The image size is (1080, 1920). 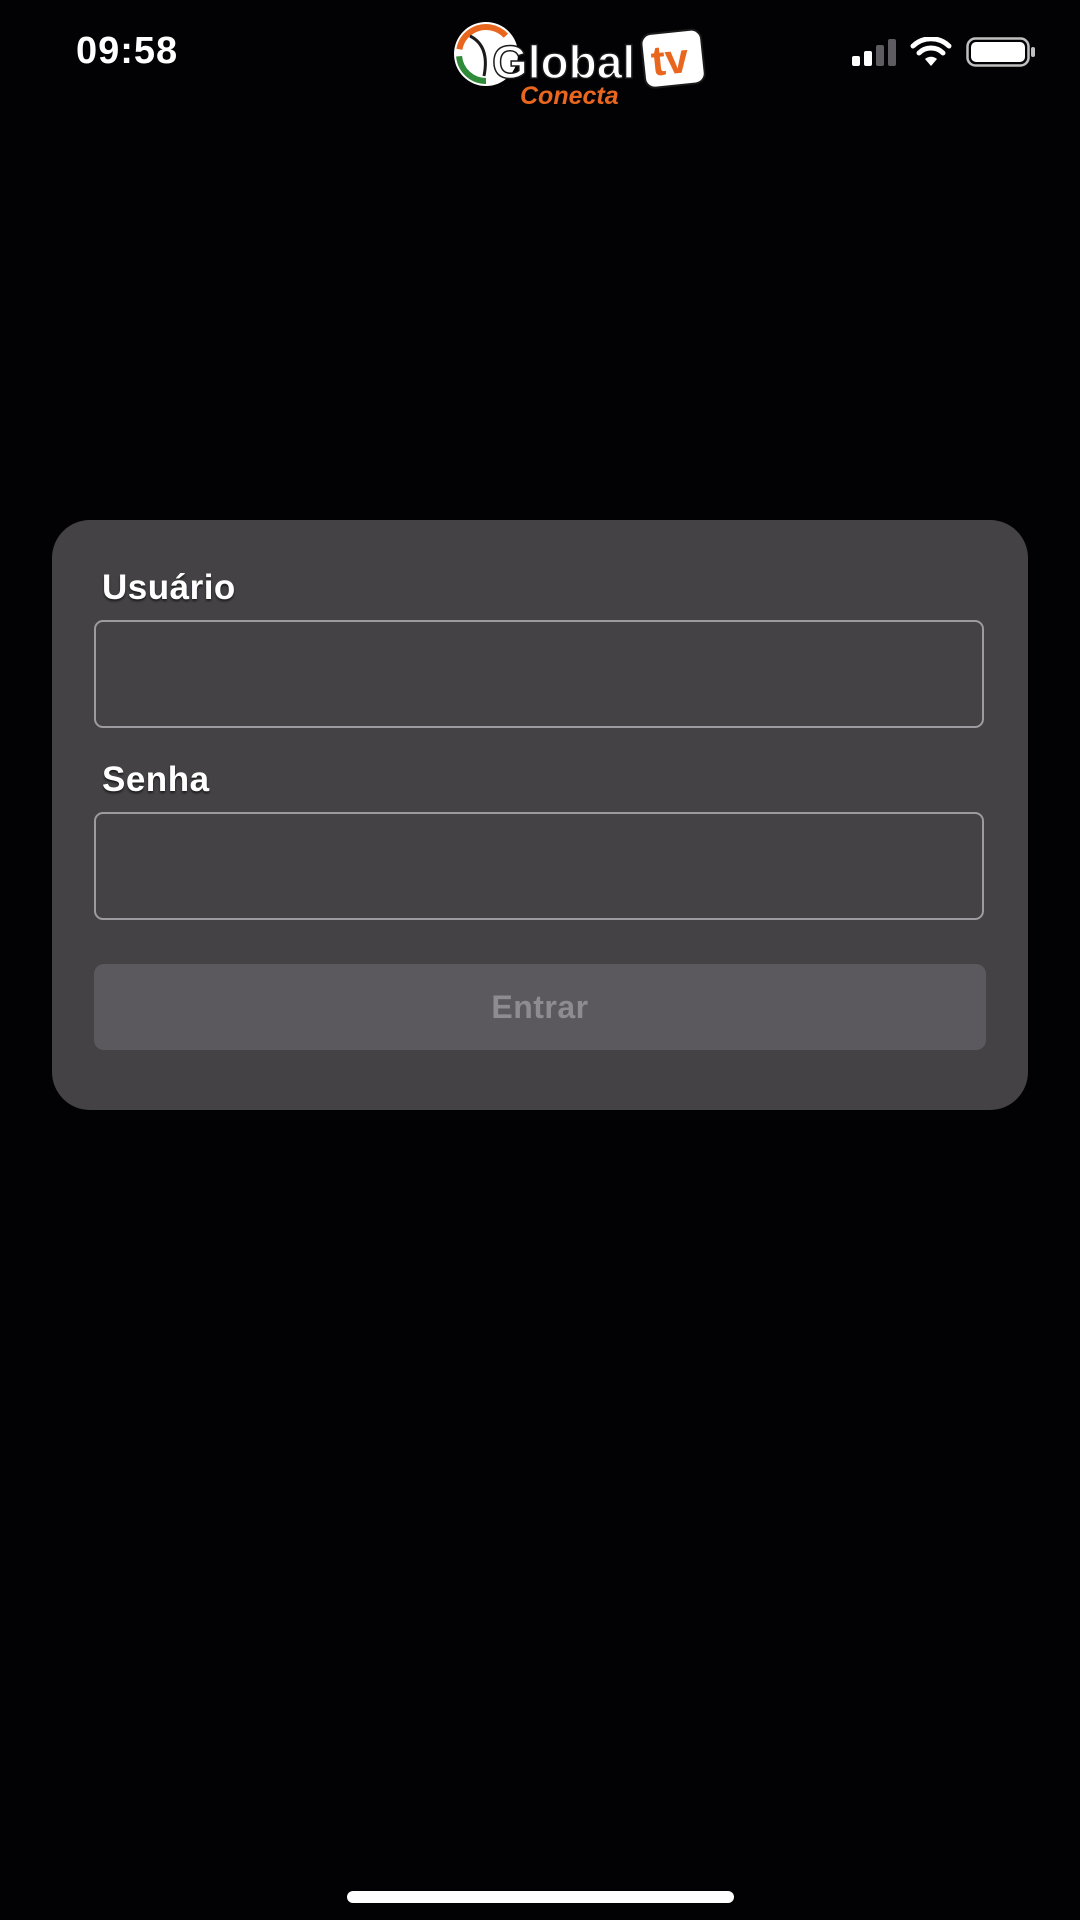 What do you see at coordinates (539, 866) in the screenshot?
I see `password-input` at bounding box center [539, 866].